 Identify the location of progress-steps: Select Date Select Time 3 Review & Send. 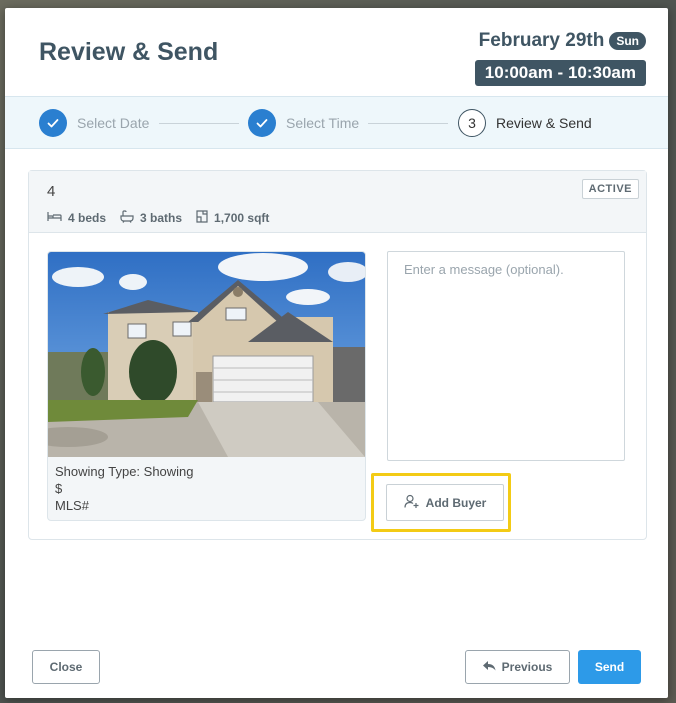
(336, 122).